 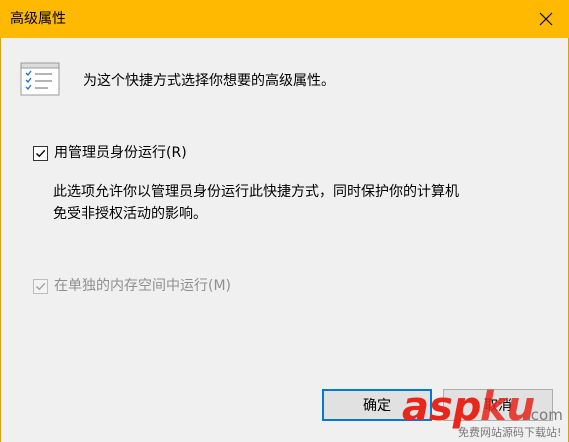 I want to click on separate-memory-checkbox, so click(x=40, y=286).